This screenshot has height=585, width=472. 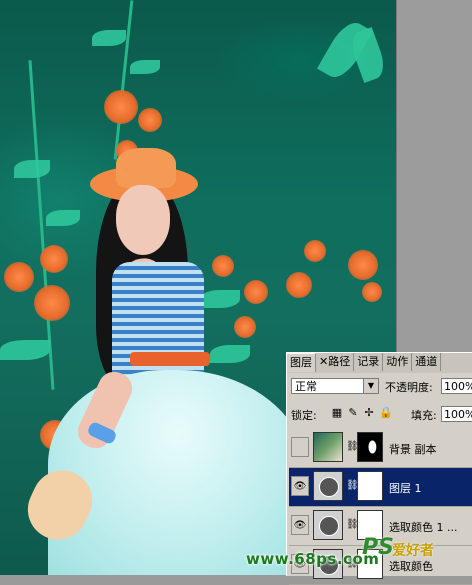 I want to click on tab-paths-label: 路径, so click(x=339, y=361).